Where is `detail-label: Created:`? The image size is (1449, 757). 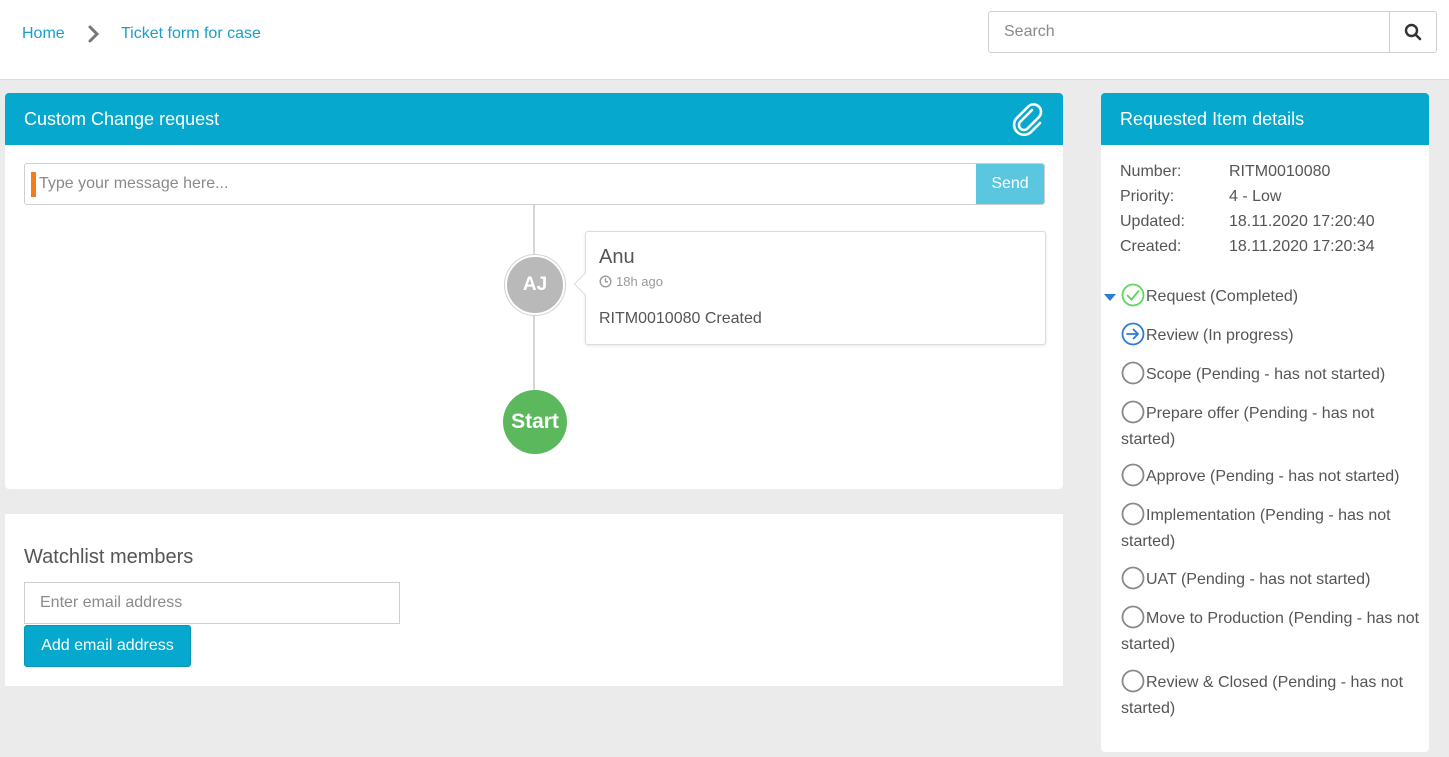
detail-label: Created: is located at coordinates (1151, 246).